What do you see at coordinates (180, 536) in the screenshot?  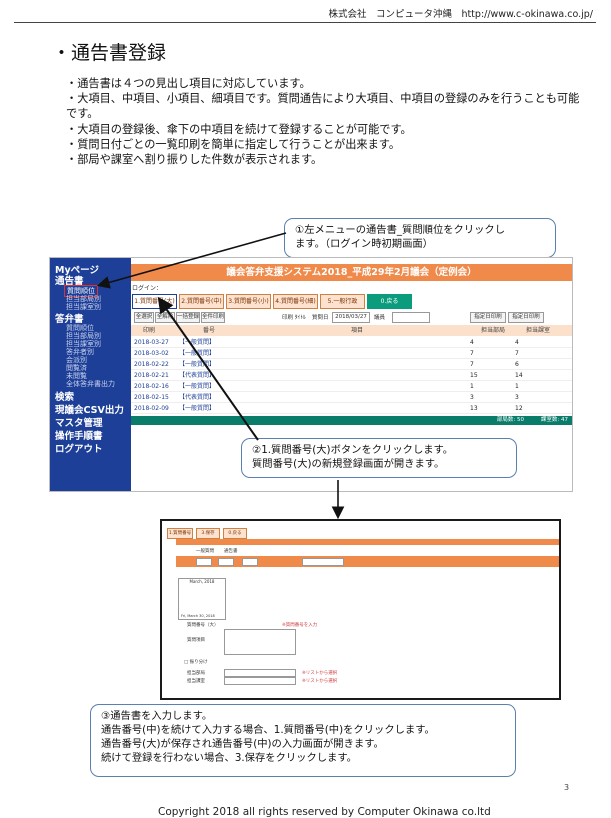 I see `tab-question-medium: 1.質問番号(中)` at bounding box center [180, 536].